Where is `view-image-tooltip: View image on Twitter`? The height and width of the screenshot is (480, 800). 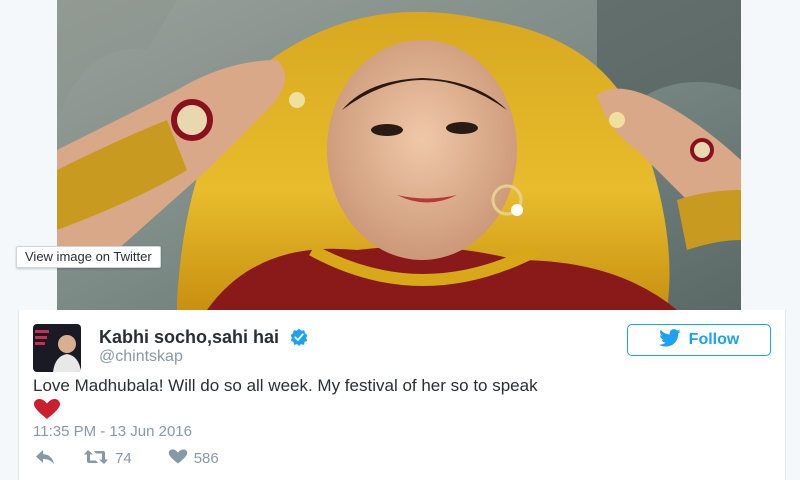 view-image-tooltip: View image on Twitter is located at coordinates (88, 257).